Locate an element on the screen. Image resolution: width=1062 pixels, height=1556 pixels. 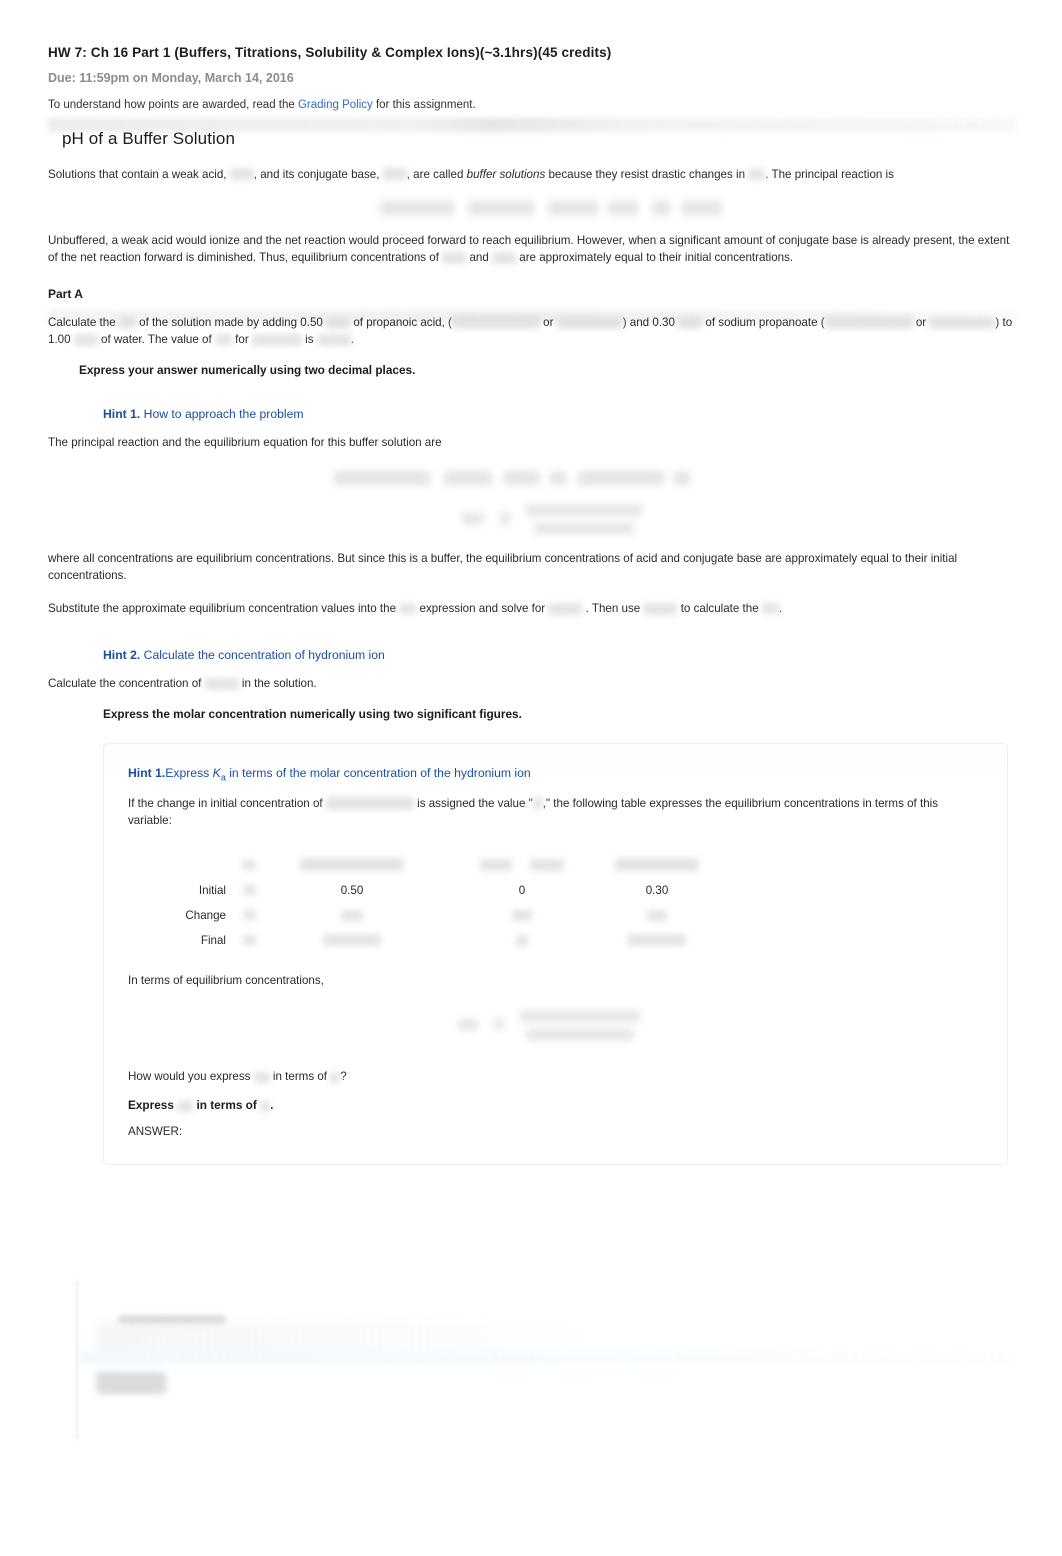
ice-table: Initial 0.50 0 0.30 Change Final is located at coordinates (424, 902).